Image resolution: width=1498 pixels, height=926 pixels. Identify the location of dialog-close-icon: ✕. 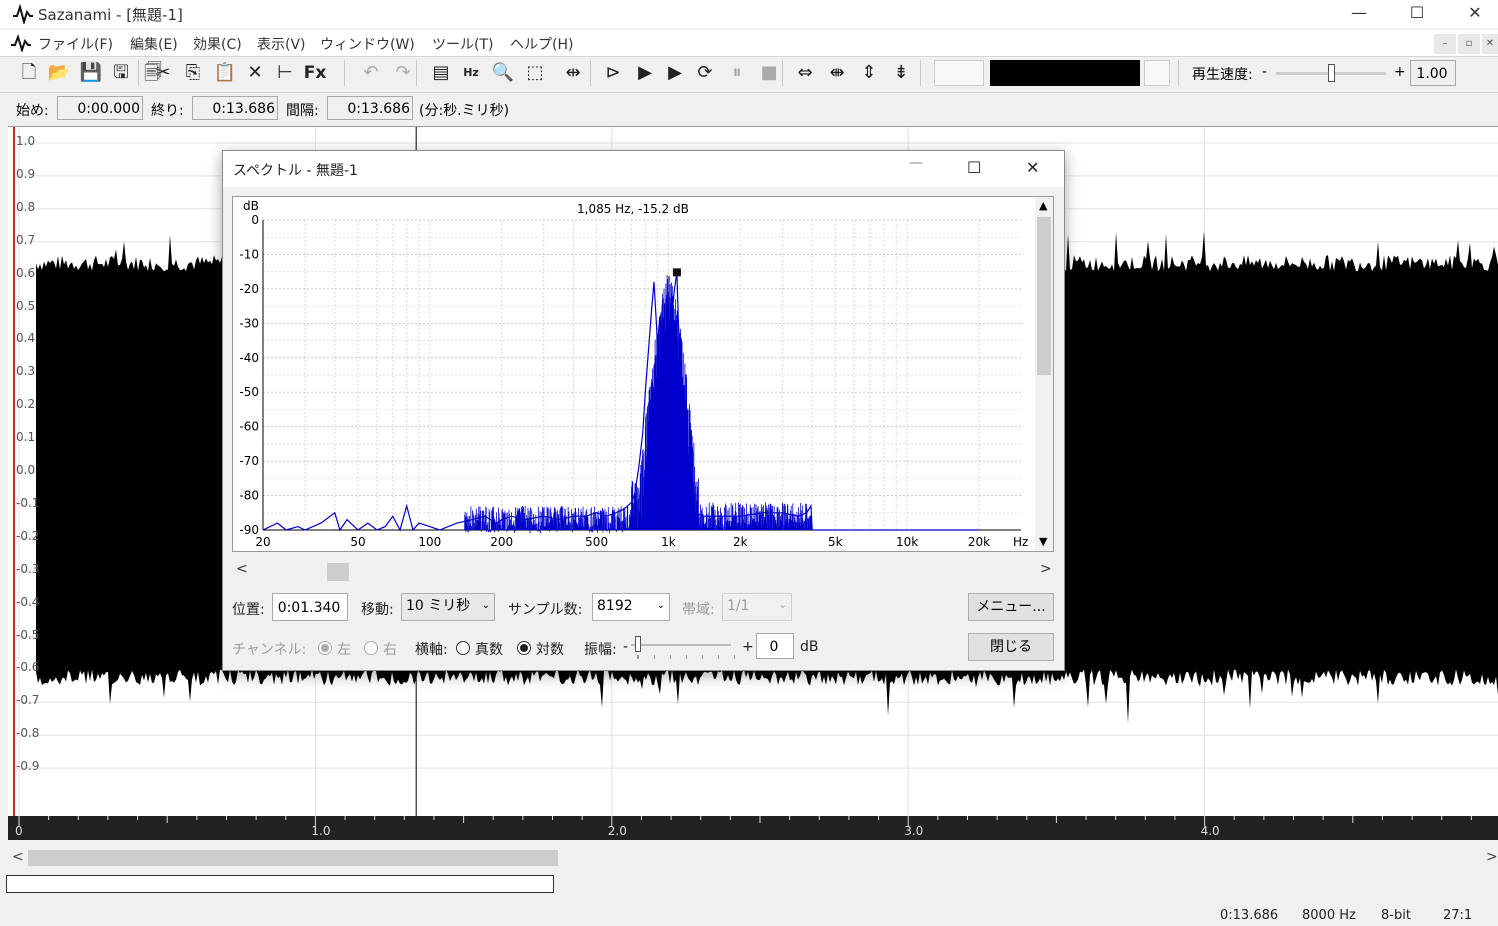
(1032, 167).